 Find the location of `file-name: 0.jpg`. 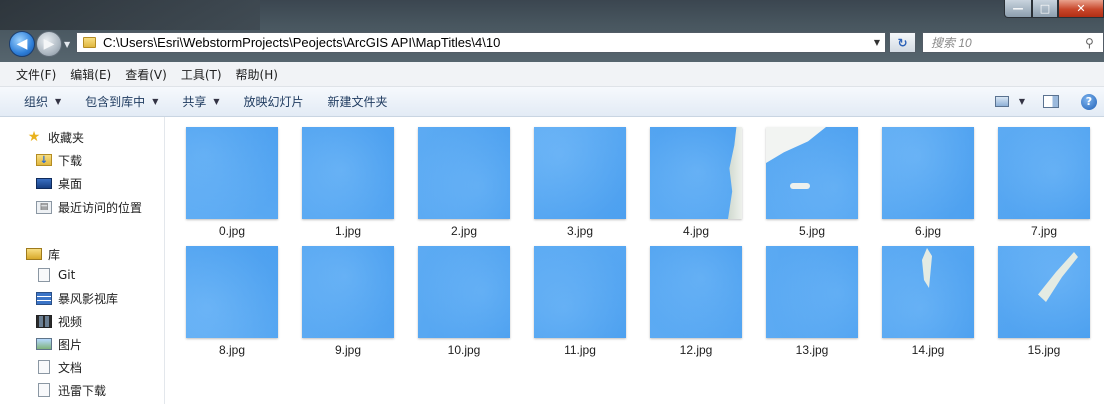

file-name: 0.jpg is located at coordinates (232, 231).